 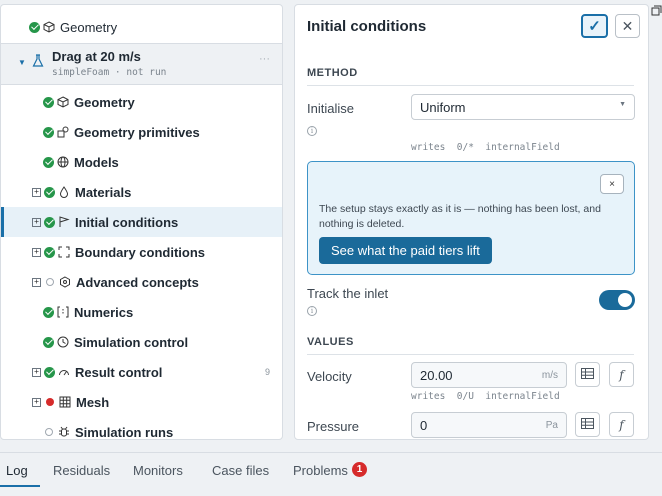 I want to click on velocity-unit: m/s, so click(x=549, y=375).